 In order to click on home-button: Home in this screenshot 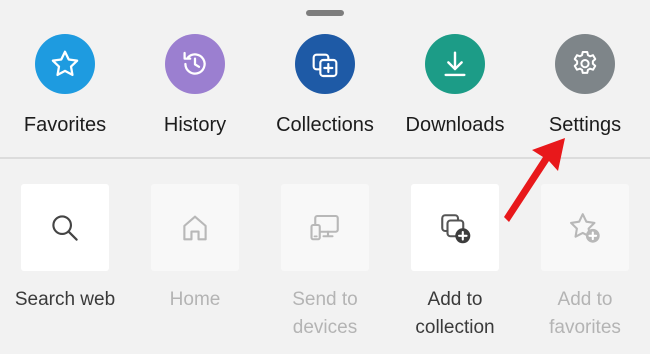, I will do `click(195, 264)`.